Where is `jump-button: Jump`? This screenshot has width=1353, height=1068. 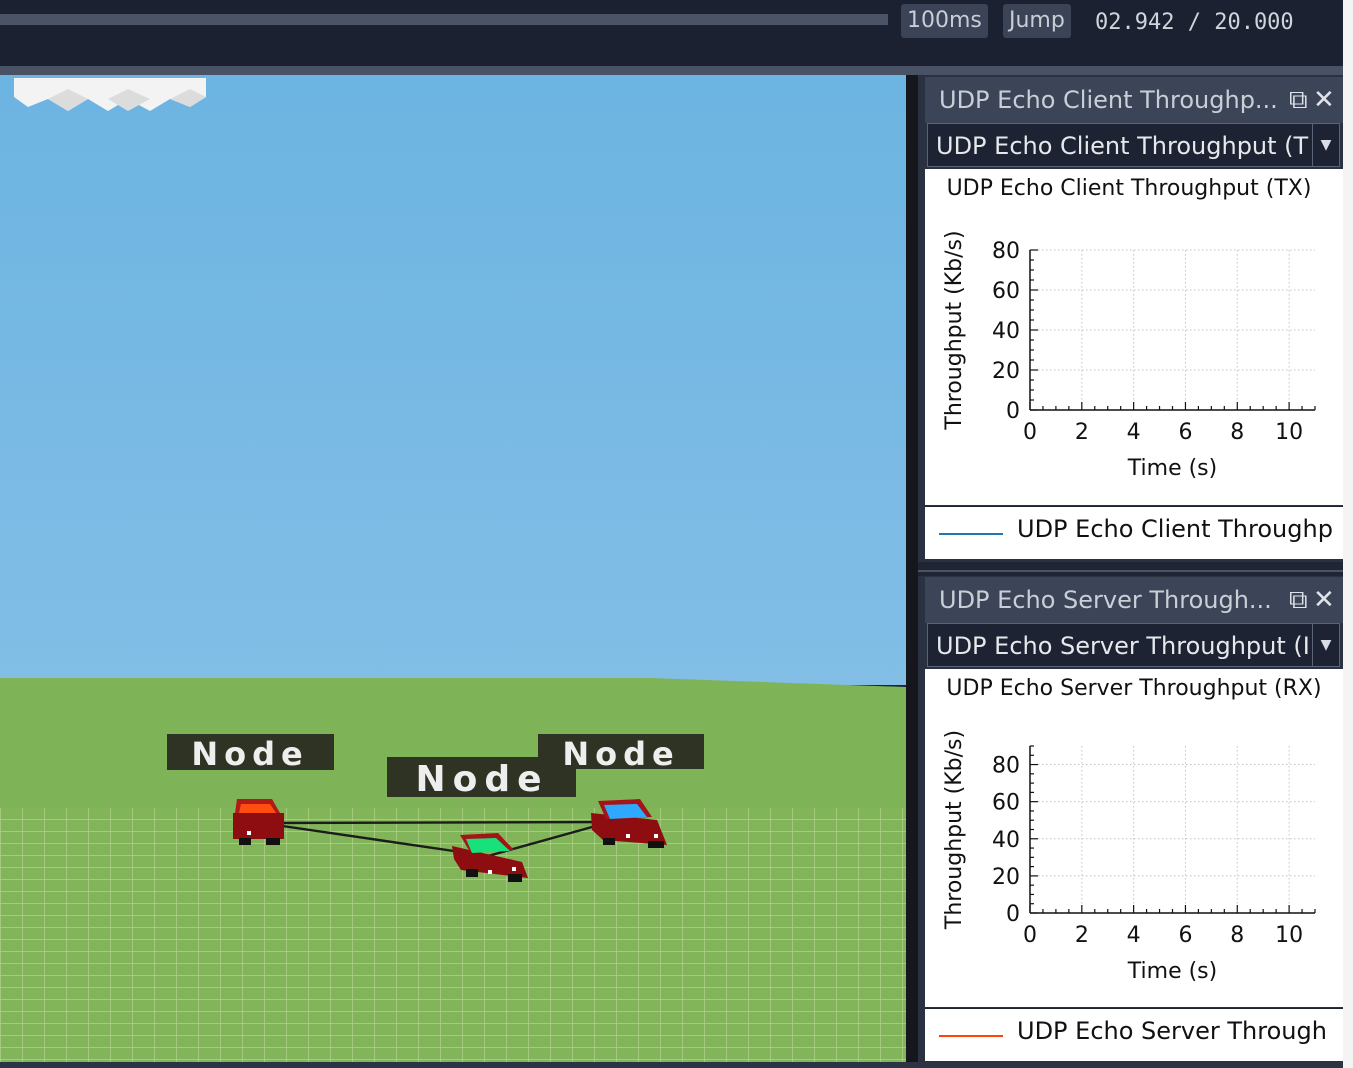 jump-button: Jump is located at coordinates (1037, 21).